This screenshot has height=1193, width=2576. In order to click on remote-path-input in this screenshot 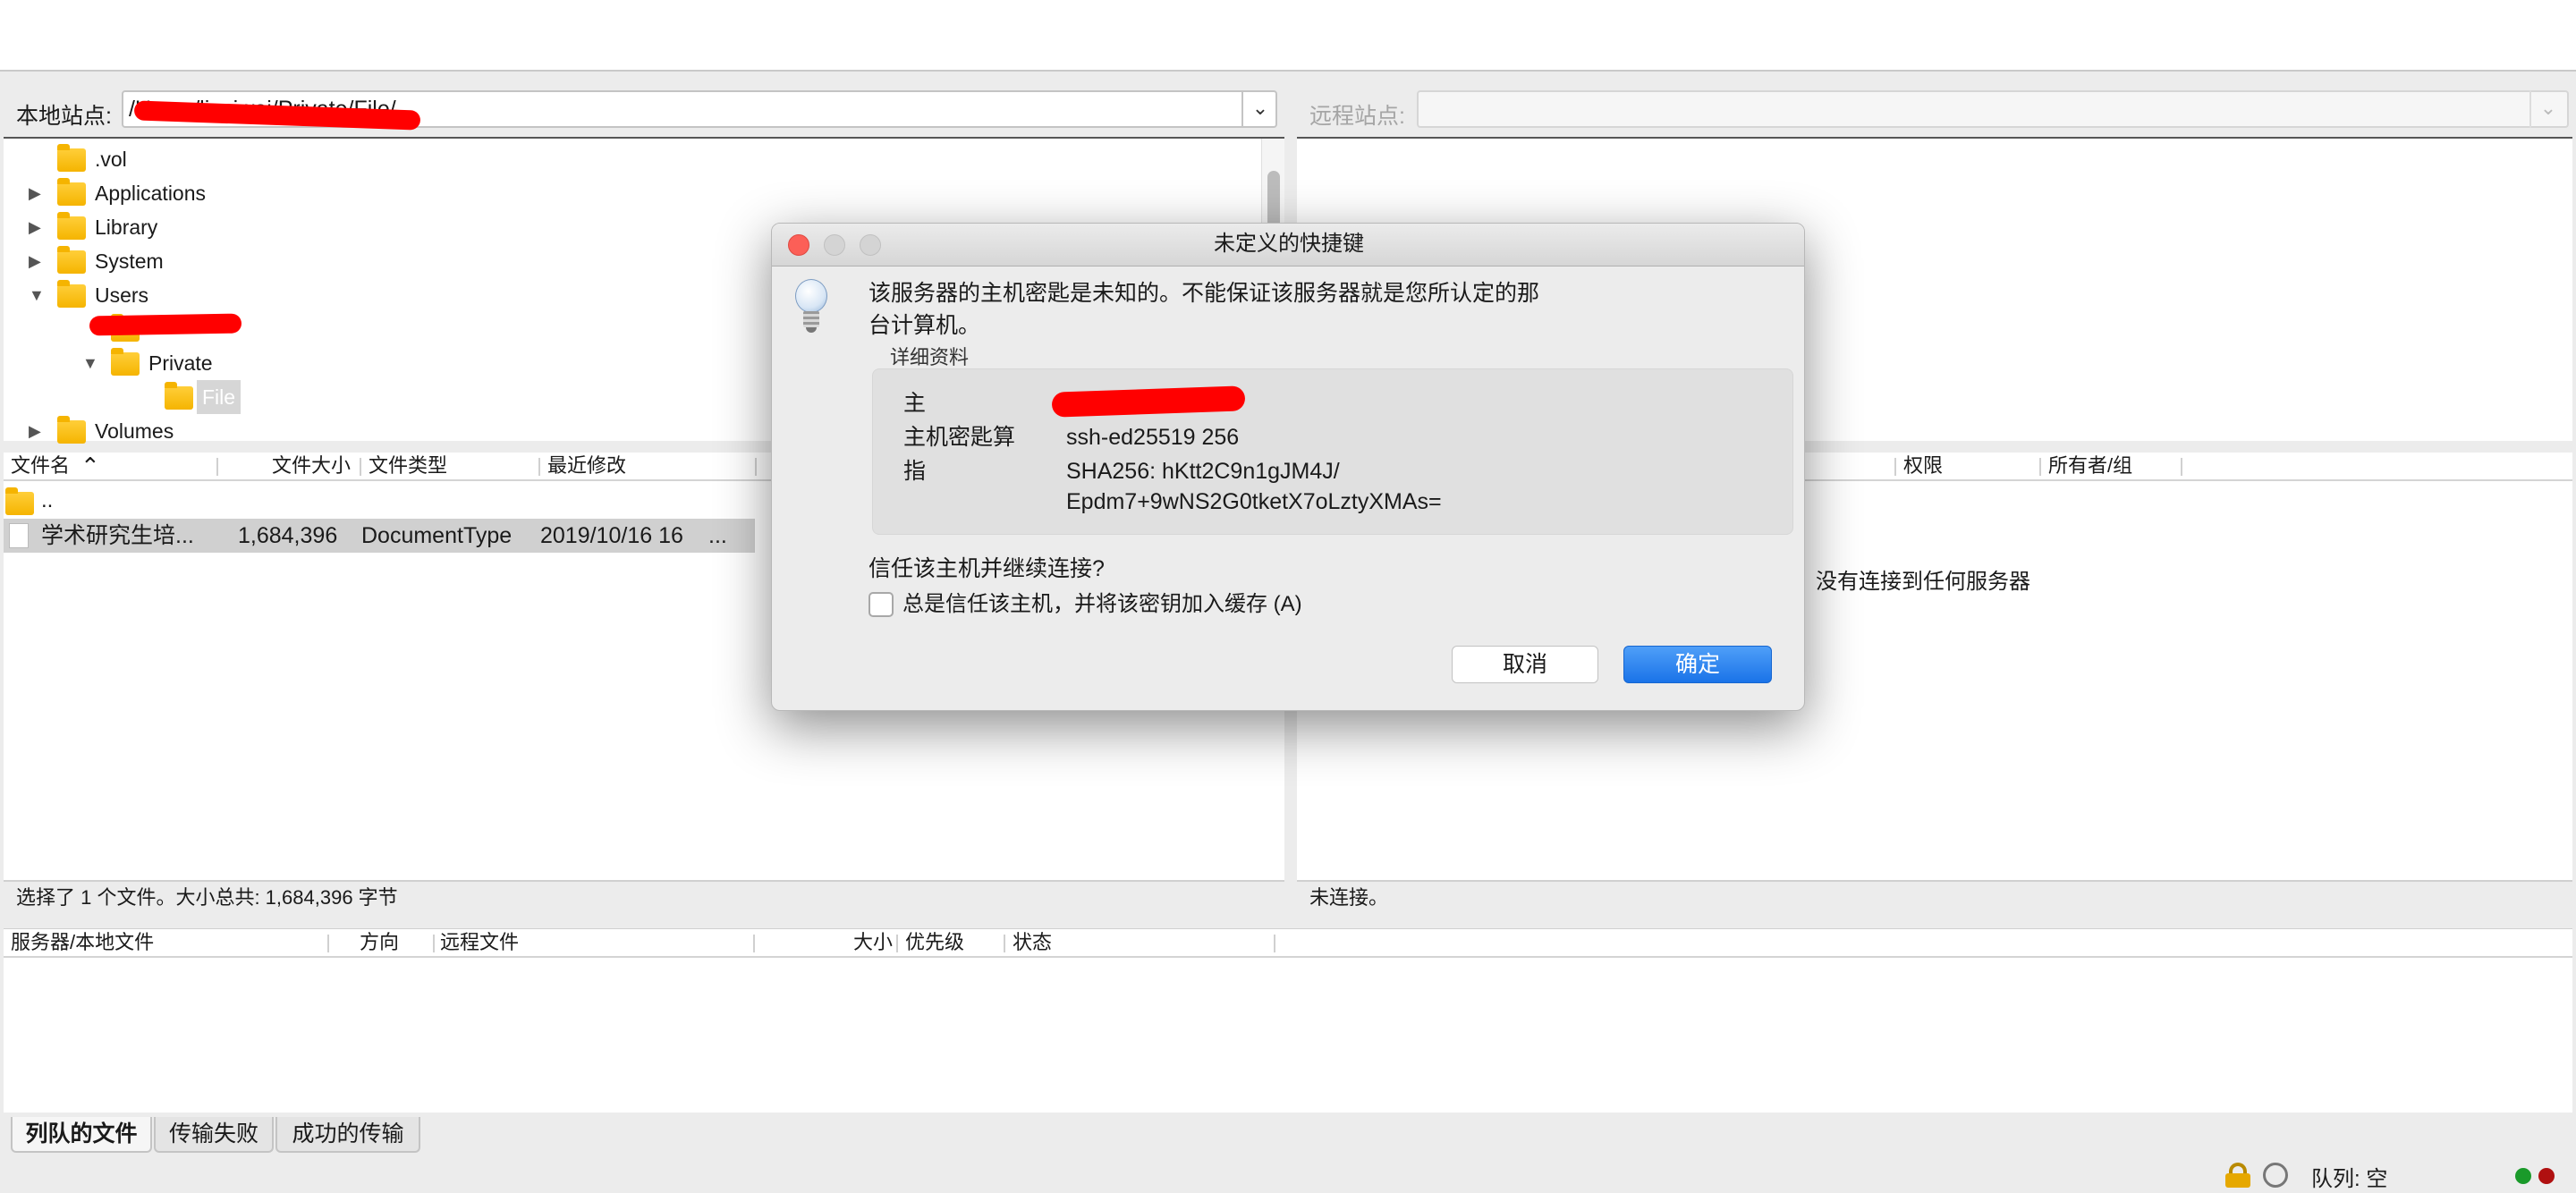, I will do `click(1993, 109)`.